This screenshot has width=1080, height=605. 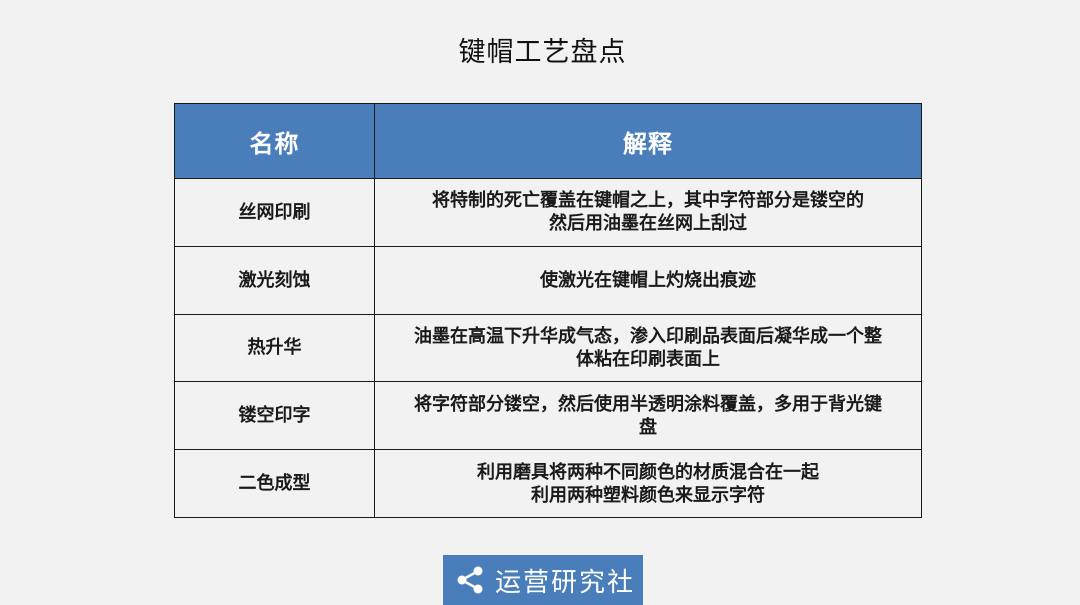 I want to click on table-row: 镂空印字 将字符部分镂空，然后使用半透明涂料覆盖，多用于背光键盘, so click(x=548, y=416).